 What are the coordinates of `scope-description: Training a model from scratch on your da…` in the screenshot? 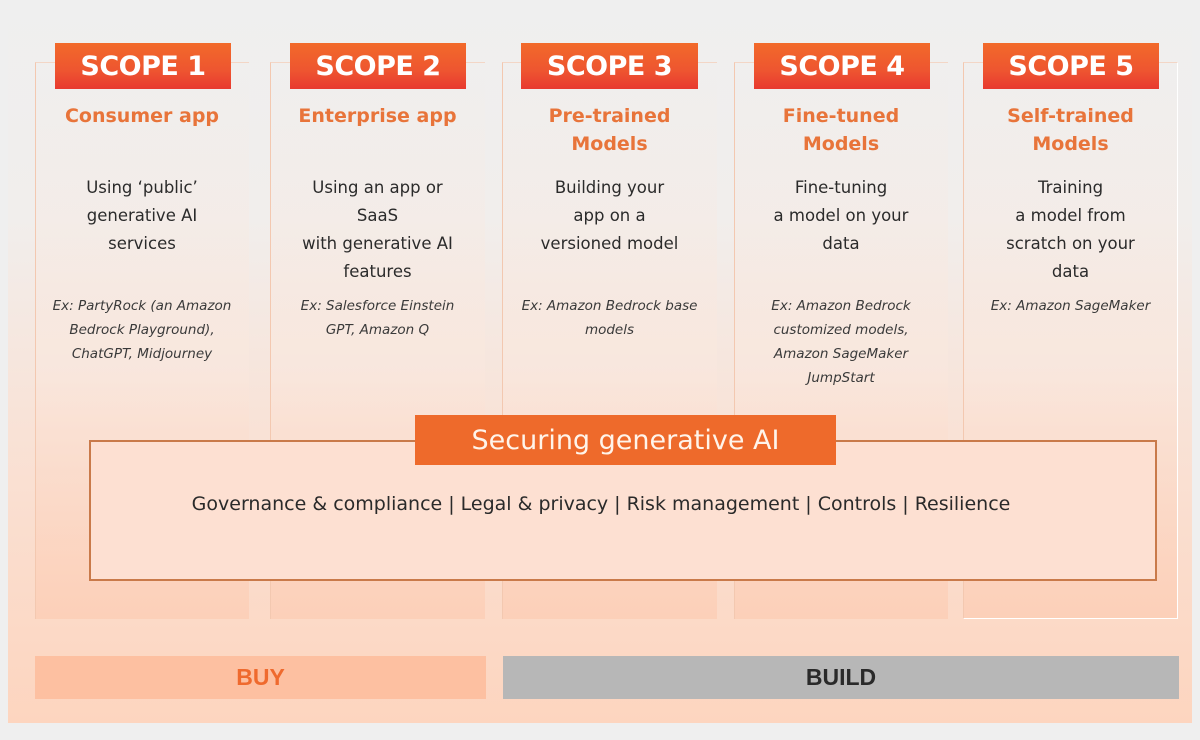 It's located at (1070, 229).